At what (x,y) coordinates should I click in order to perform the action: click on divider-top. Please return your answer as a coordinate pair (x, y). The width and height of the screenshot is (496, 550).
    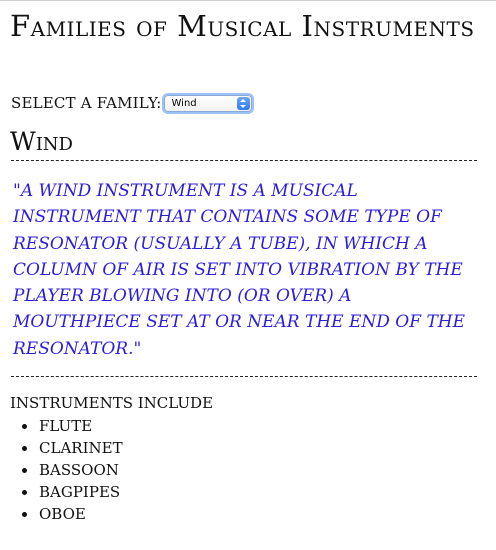
    Looking at the image, I should click on (244, 160).